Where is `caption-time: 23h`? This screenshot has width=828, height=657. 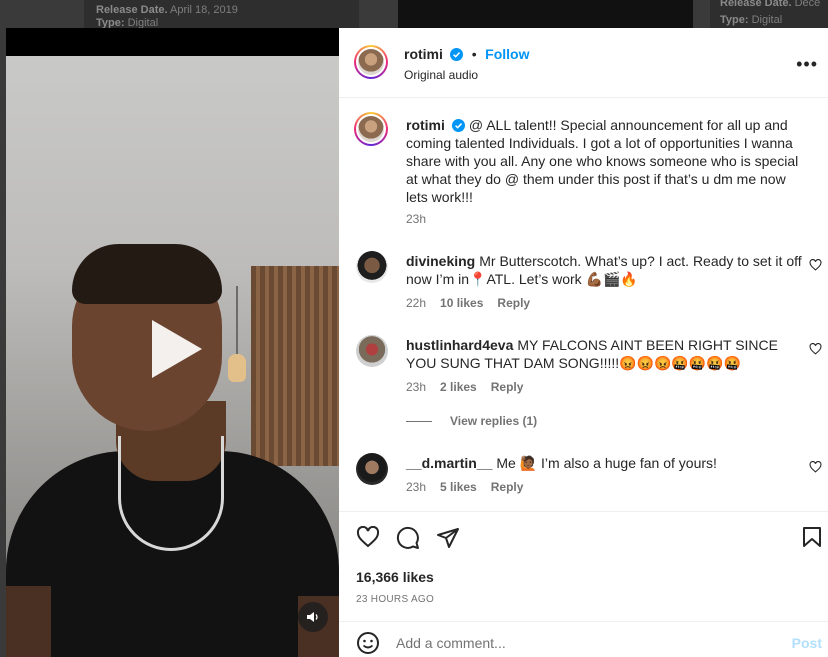 caption-time: 23h is located at coordinates (416, 219).